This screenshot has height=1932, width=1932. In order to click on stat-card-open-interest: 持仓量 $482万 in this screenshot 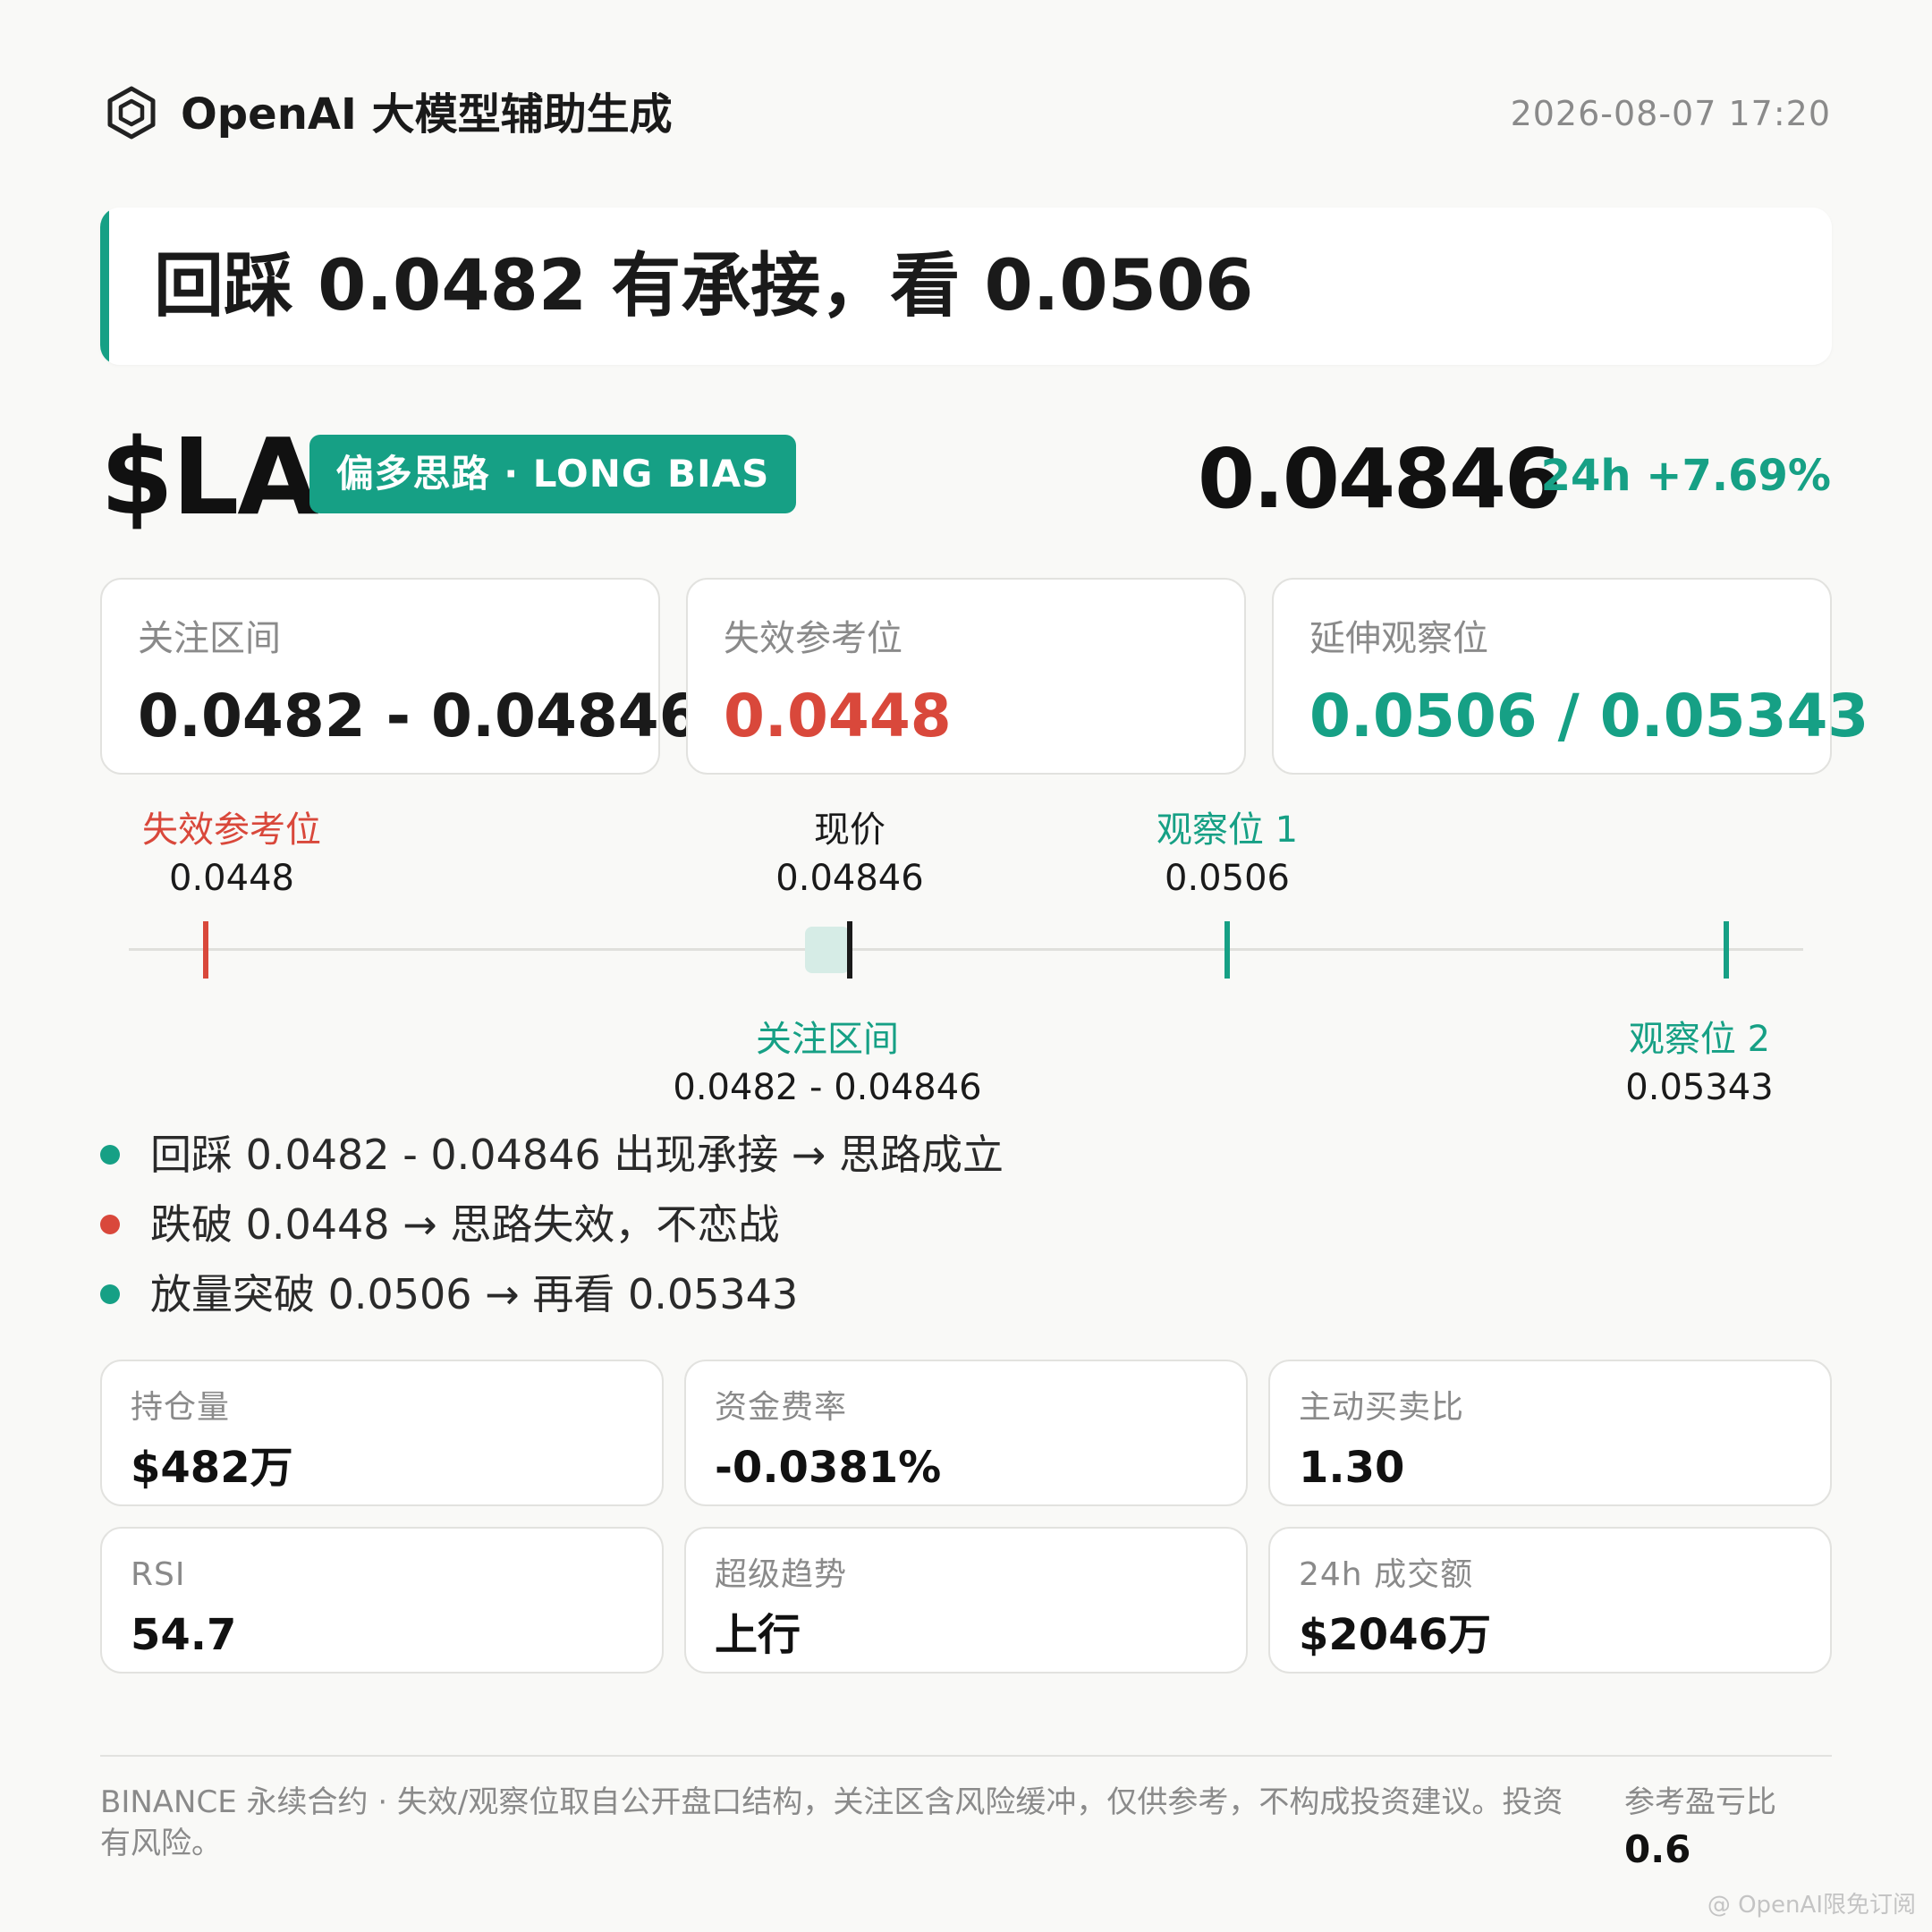, I will do `click(382, 1433)`.